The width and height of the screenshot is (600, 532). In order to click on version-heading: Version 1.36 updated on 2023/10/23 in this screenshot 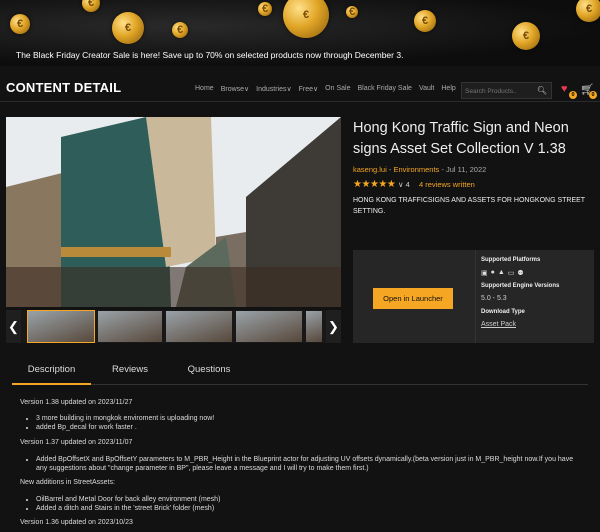, I will do `click(76, 522)`.